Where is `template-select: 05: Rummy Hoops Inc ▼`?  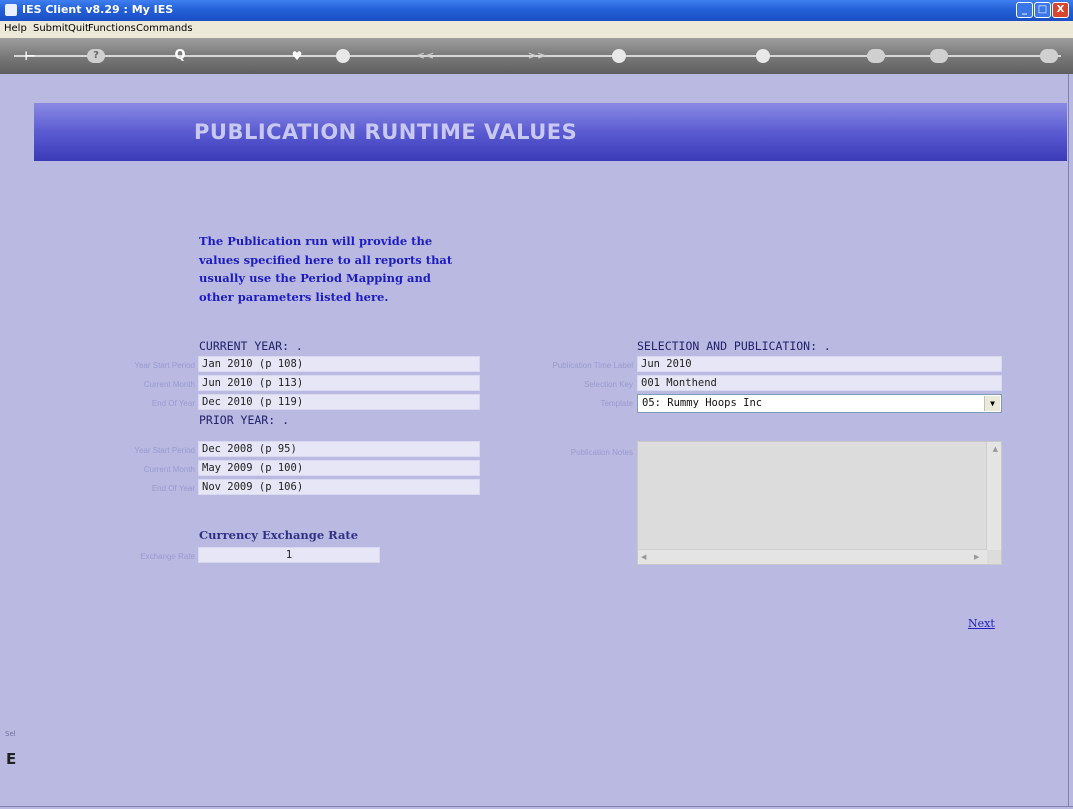
template-select: 05: Rummy Hoops Inc ▼ is located at coordinates (819, 403).